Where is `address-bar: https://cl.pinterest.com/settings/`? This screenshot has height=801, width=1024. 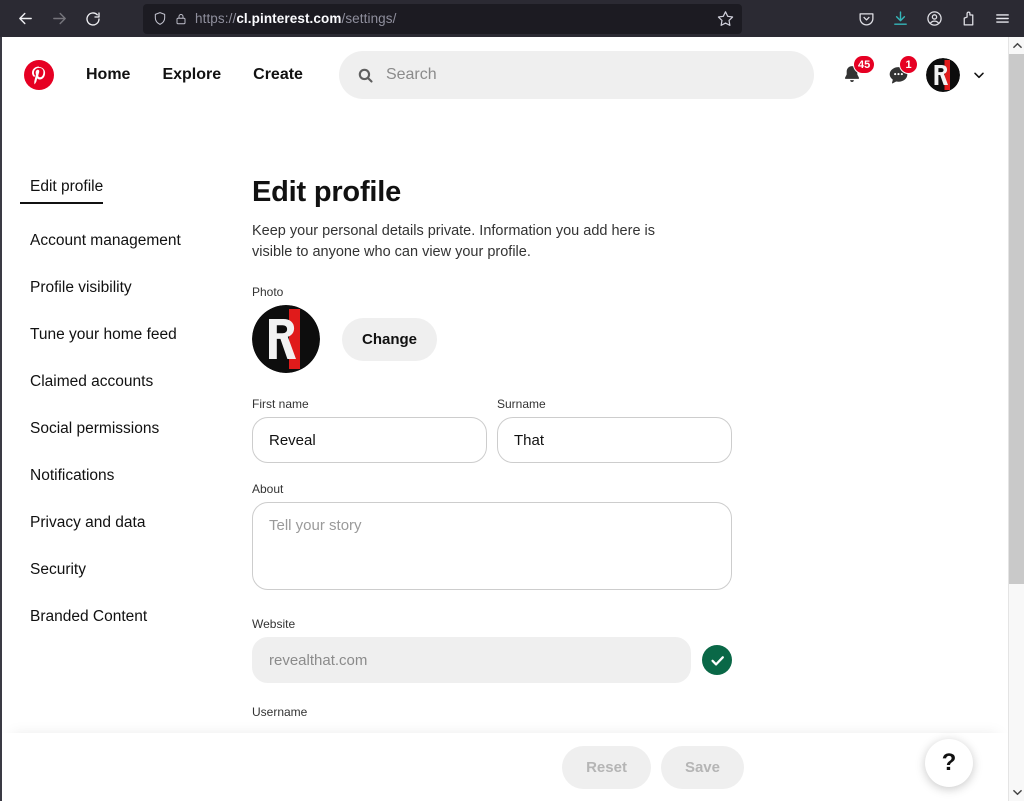 address-bar: https://cl.pinterest.com/settings/ is located at coordinates (442, 18).